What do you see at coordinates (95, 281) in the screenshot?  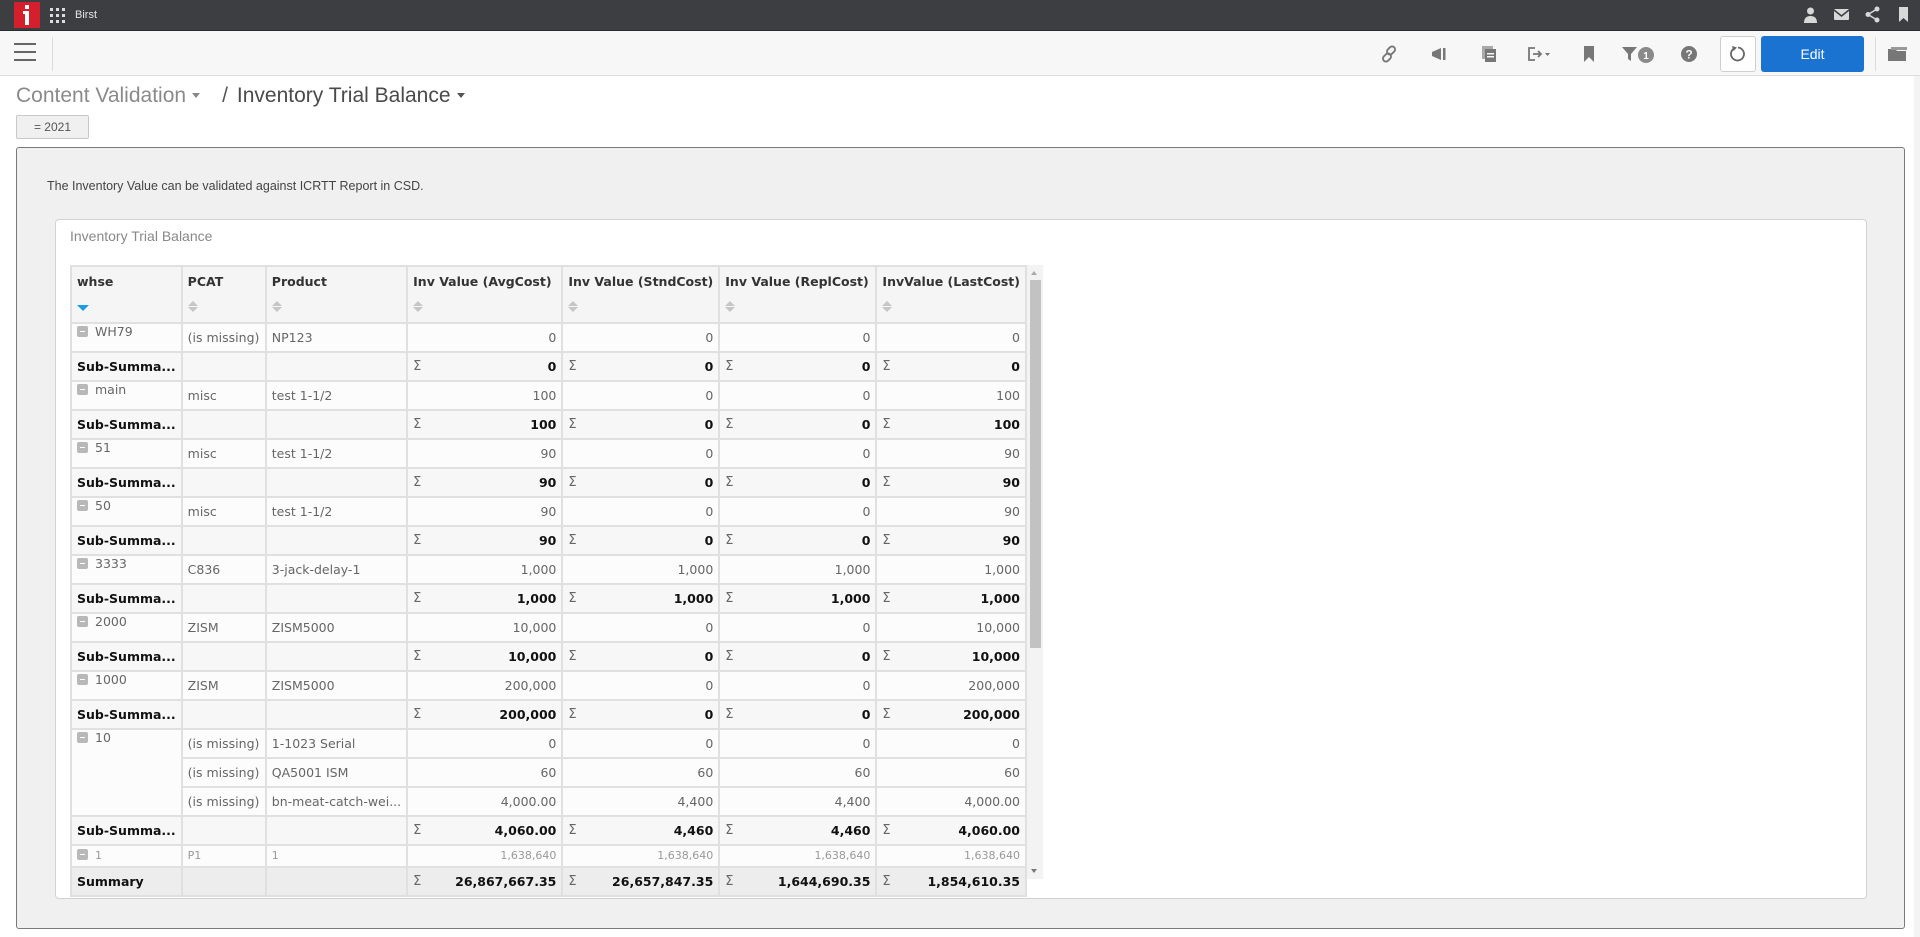 I see `column-header-label: whse` at bounding box center [95, 281].